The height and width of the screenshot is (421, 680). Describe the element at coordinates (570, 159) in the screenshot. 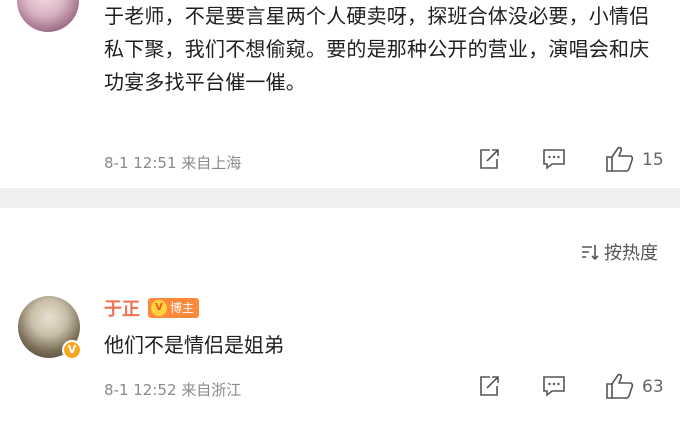

I see `comment-actions: 15` at that location.